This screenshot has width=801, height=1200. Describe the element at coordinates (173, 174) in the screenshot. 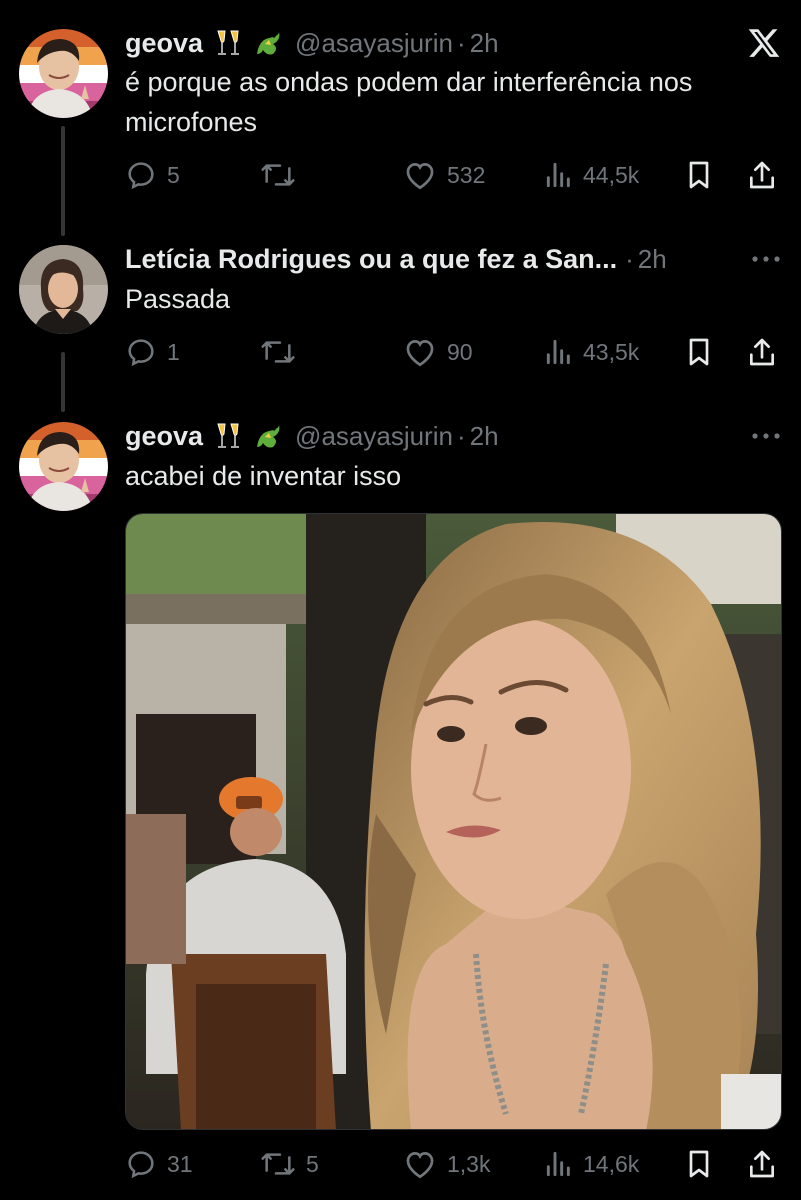

I see `reply-count: 5` at that location.